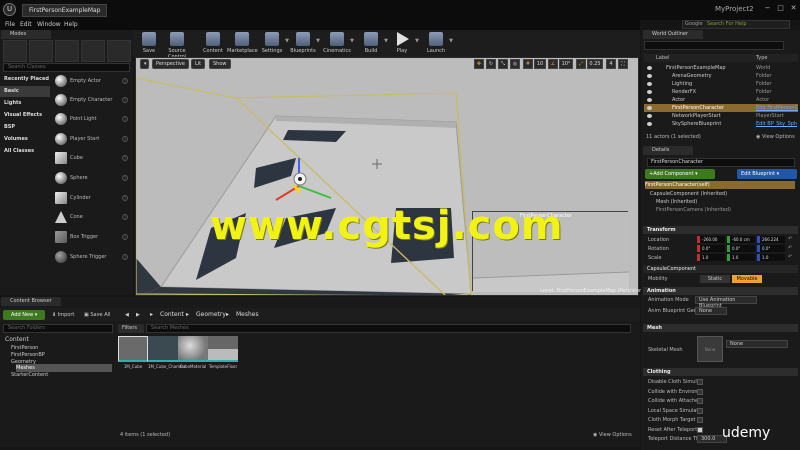  What do you see at coordinates (711, 239) in the screenshot?
I see `location-x-field: -260.00` at bounding box center [711, 239].